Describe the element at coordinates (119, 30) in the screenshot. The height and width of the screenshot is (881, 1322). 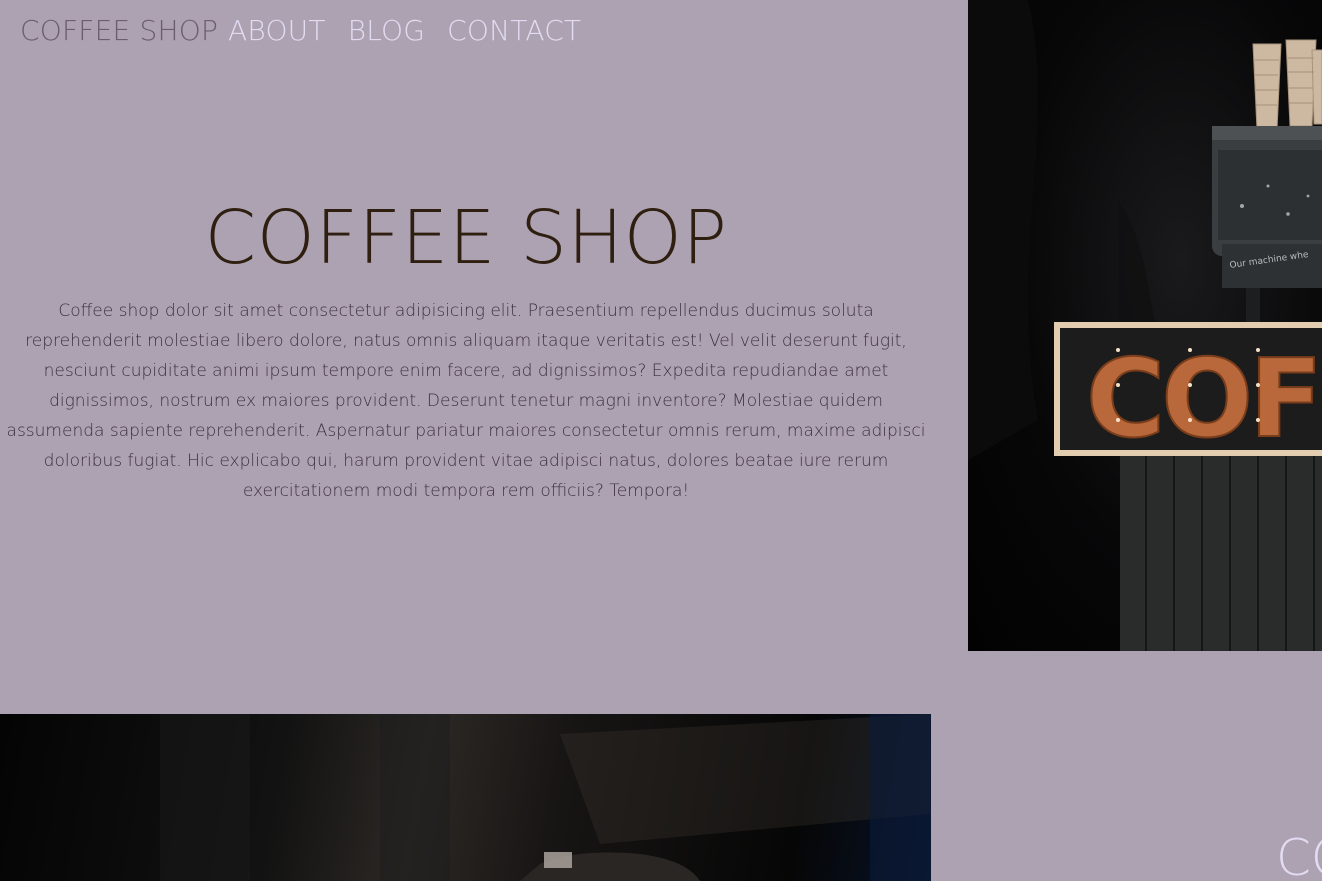
I see `nav-brand-link: COFFEE SHOP` at that location.